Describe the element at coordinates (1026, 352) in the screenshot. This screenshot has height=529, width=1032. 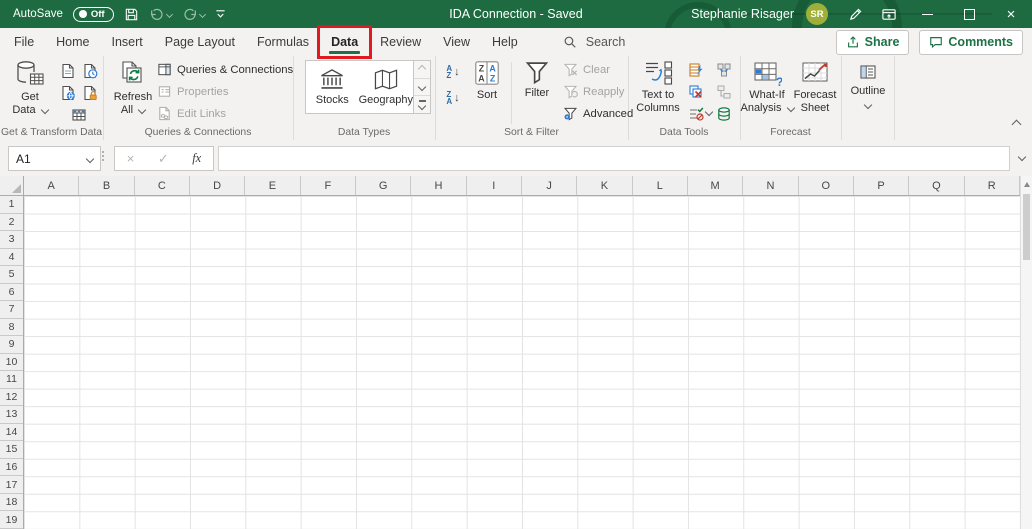
I see `vertical-scrollbar` at that location.